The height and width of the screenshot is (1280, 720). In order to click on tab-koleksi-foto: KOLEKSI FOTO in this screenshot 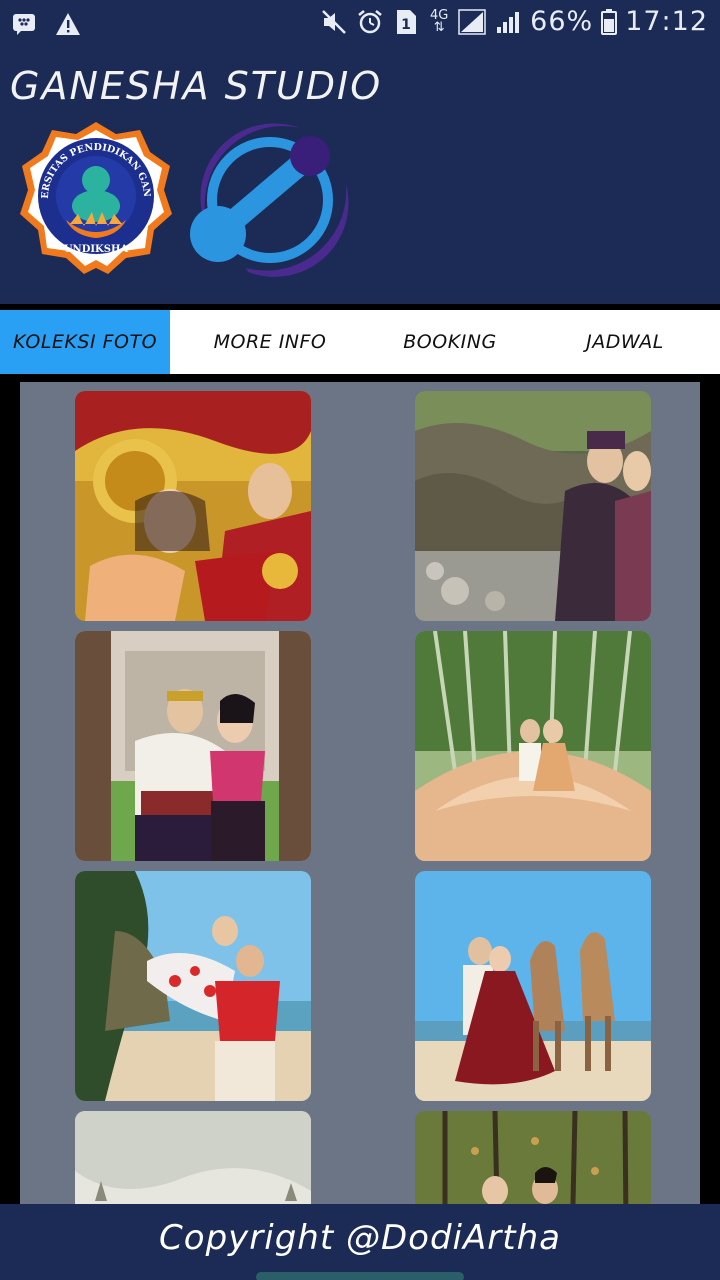, I will do `click(85, 342)`.